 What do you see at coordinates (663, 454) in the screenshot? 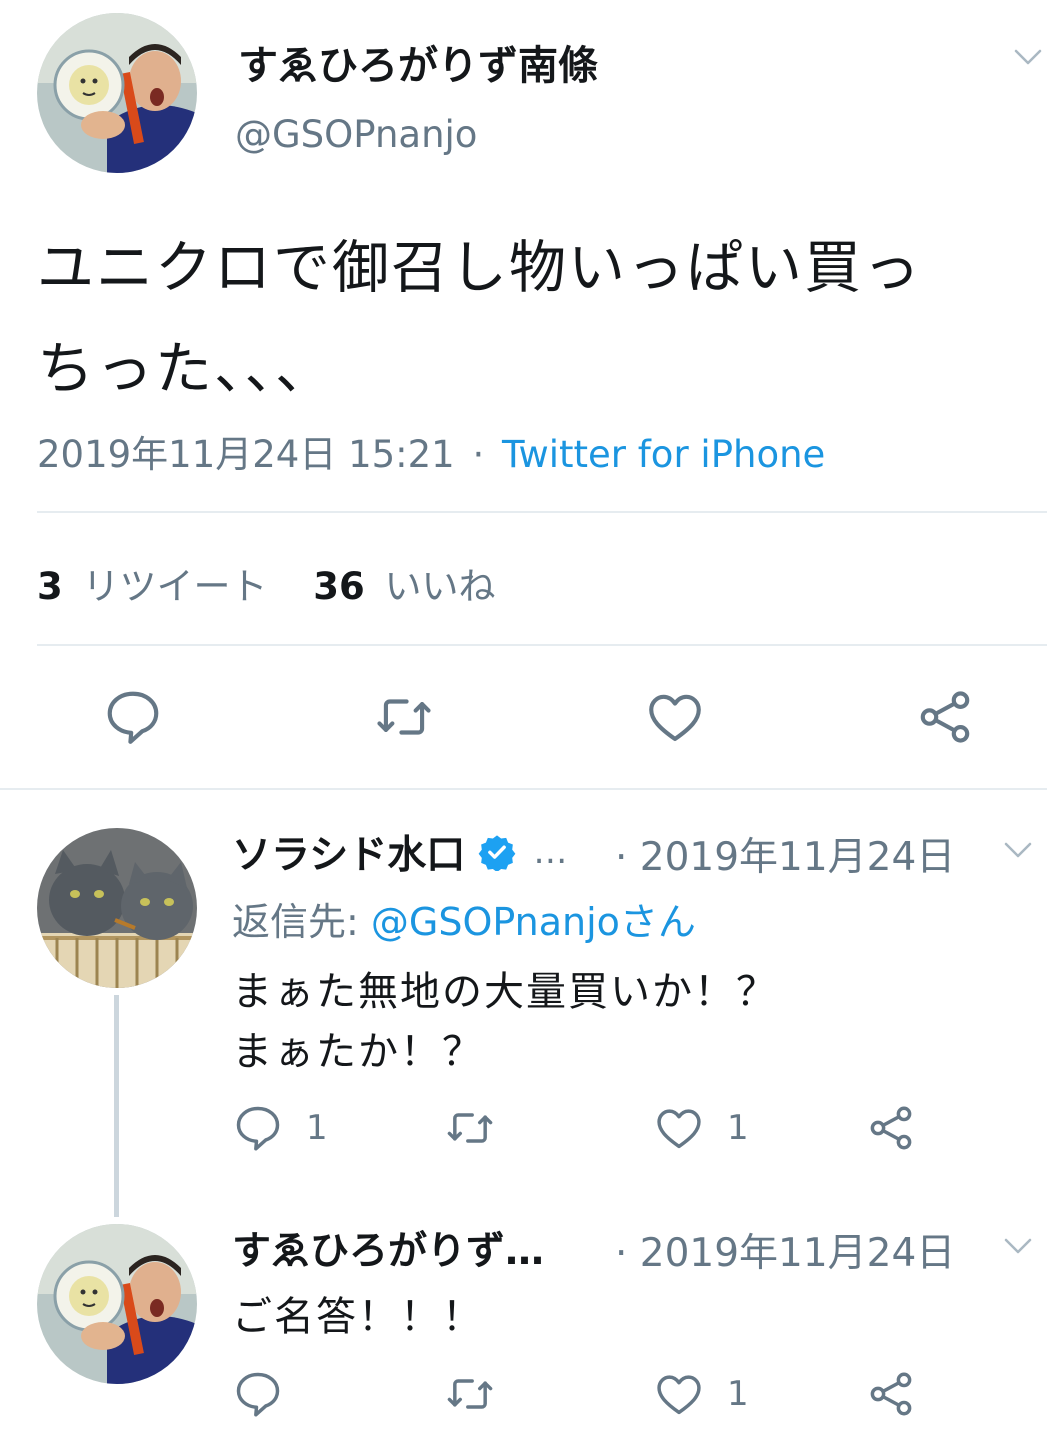
I see `tweet-source-link: Twitter for iPhone` at bounding box center [663, 454].